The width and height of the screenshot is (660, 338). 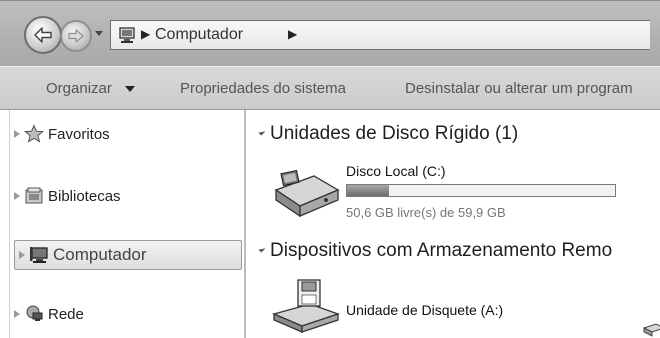 I want to click on forward-arrow-icon, so click(x=76, y=36).